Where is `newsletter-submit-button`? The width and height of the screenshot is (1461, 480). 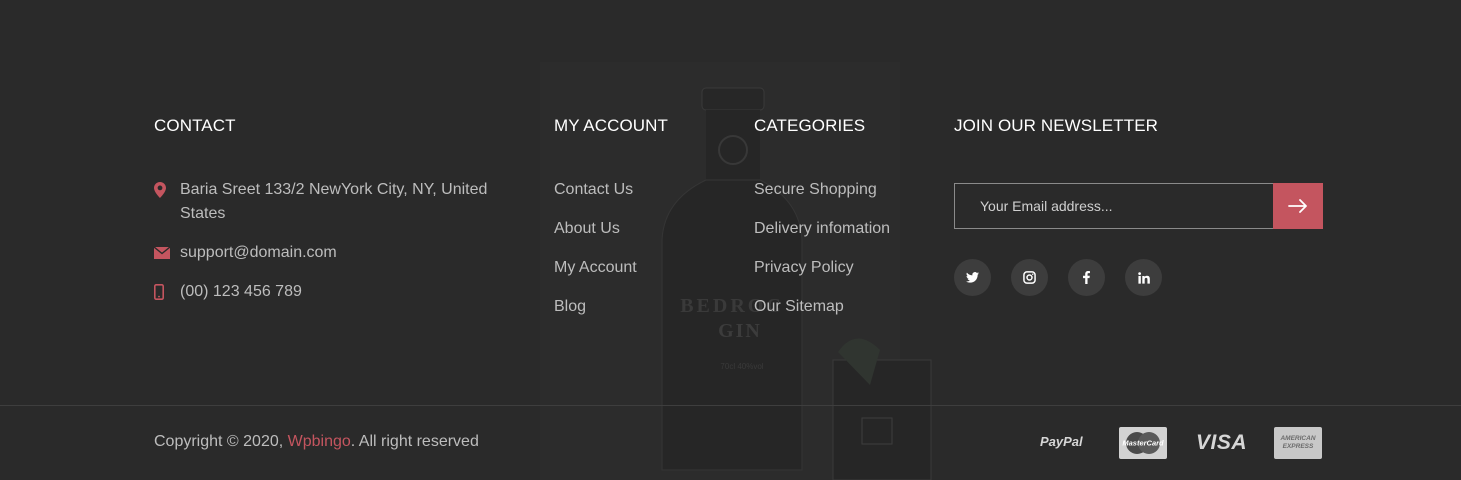 newsletter-submit-button is located at coordinates (1298, 206).